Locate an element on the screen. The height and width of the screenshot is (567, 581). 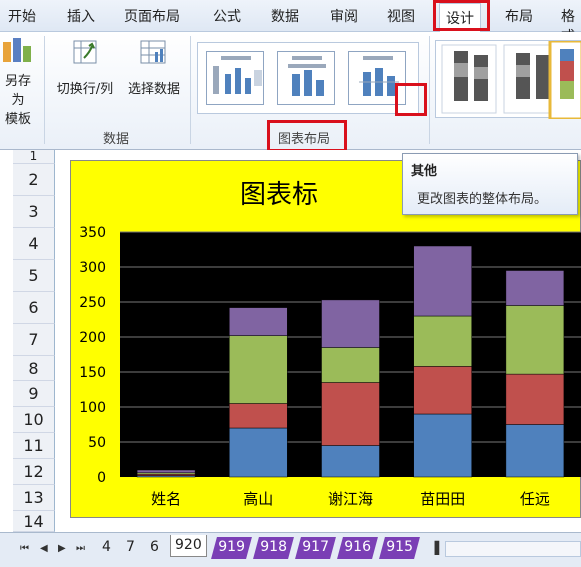
tab-home: 开始 is located at coordinates (22, 16).